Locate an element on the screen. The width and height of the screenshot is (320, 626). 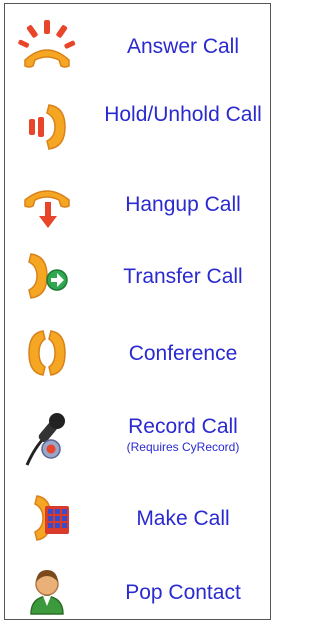
hangup-call-button: Hangup Call is located at coordinates (137, 206).